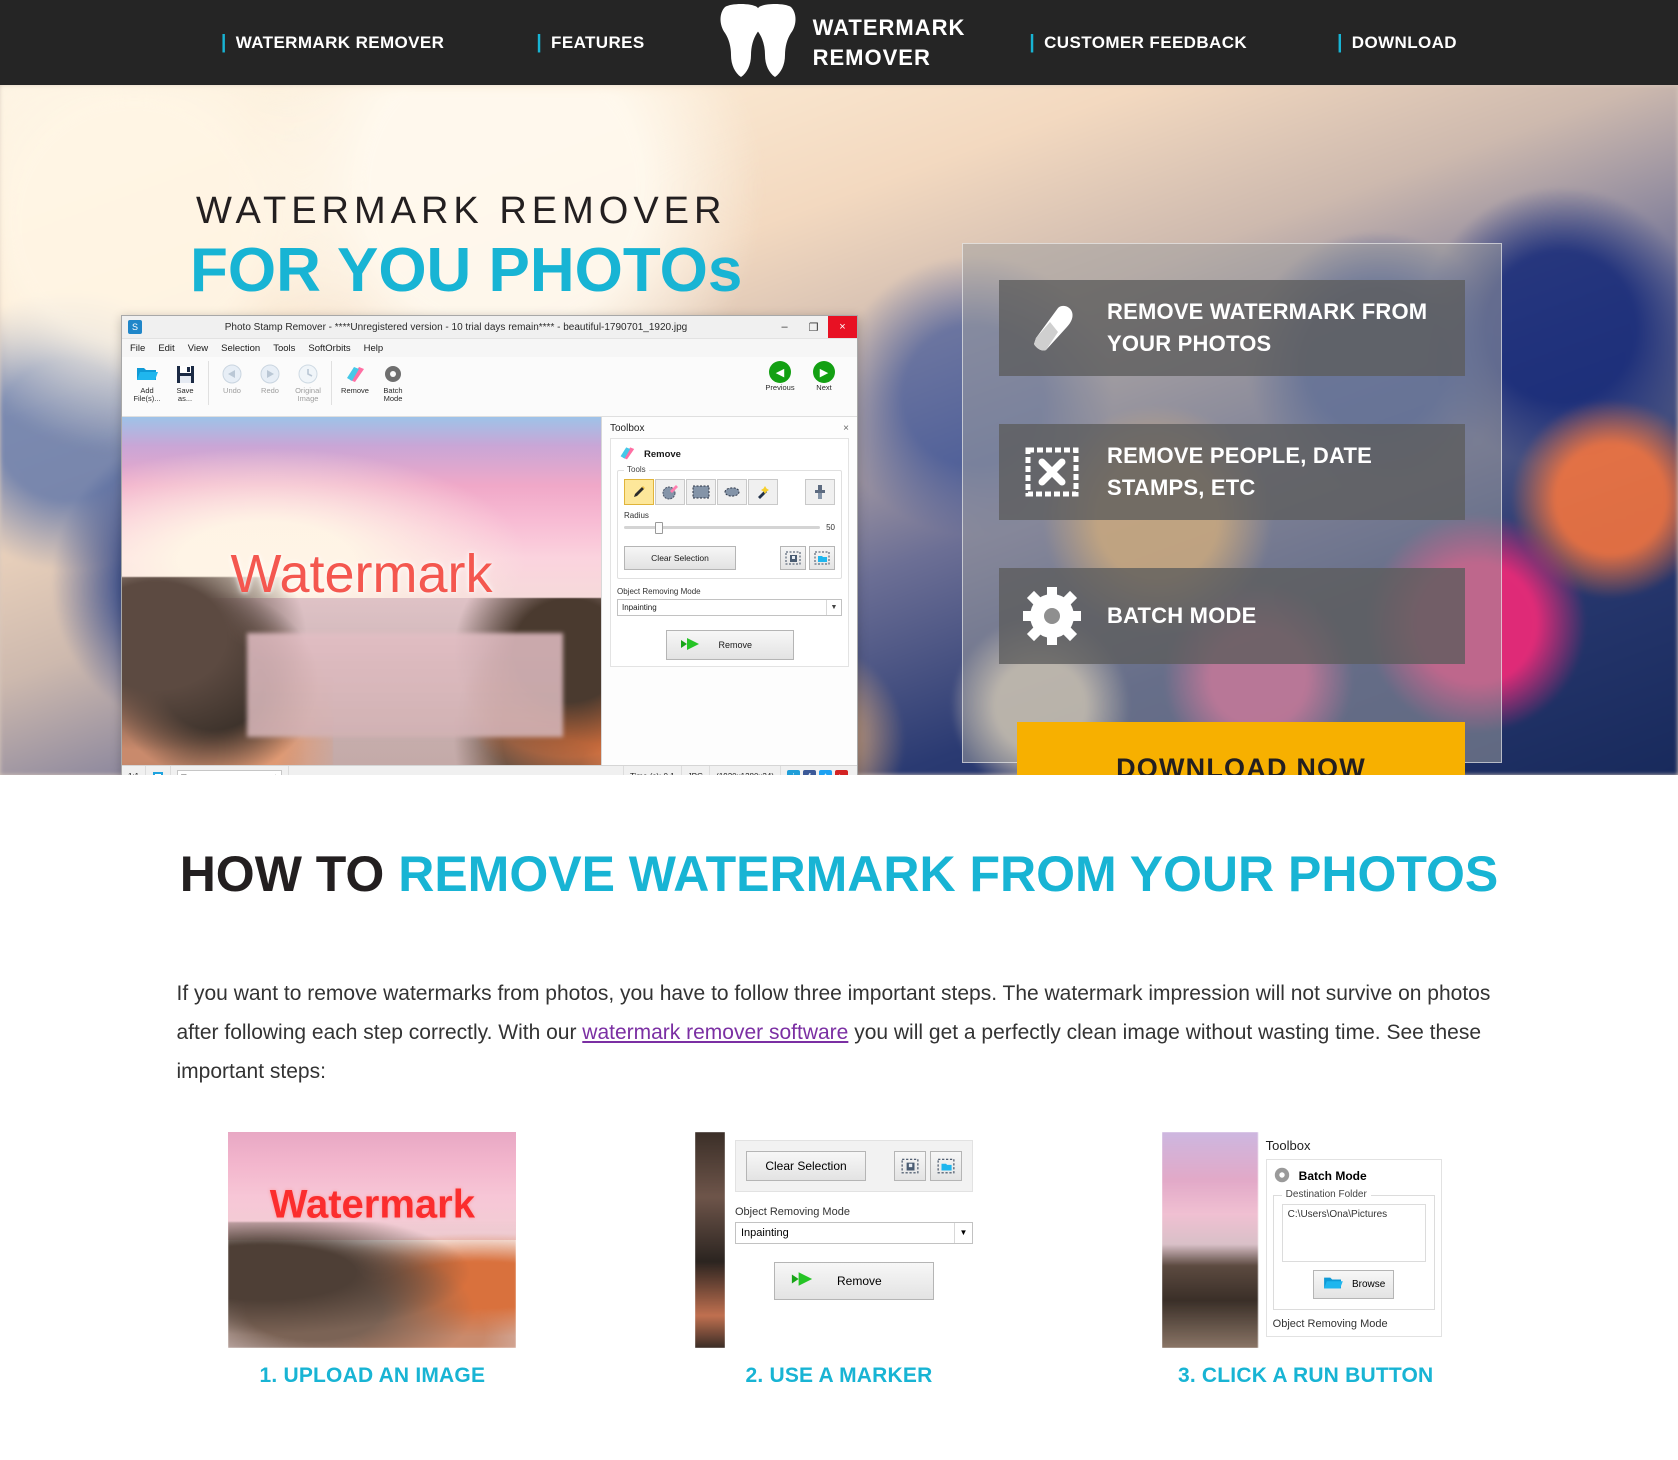 The width and height of the screenshot is (1678, 1460). What do you see at coordinates (147, 374) in the screenshot?
I see `open-folder-icon` at bounding box center [147, 374].